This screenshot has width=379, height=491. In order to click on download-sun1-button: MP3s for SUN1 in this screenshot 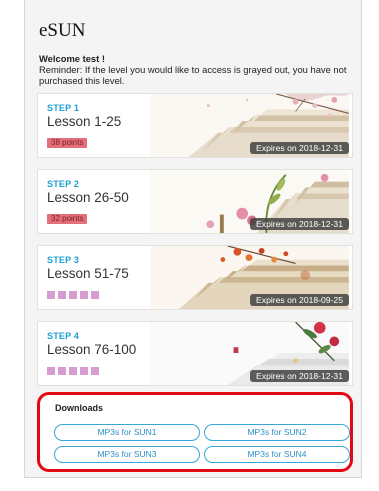, I will do `click(127, 432)`.